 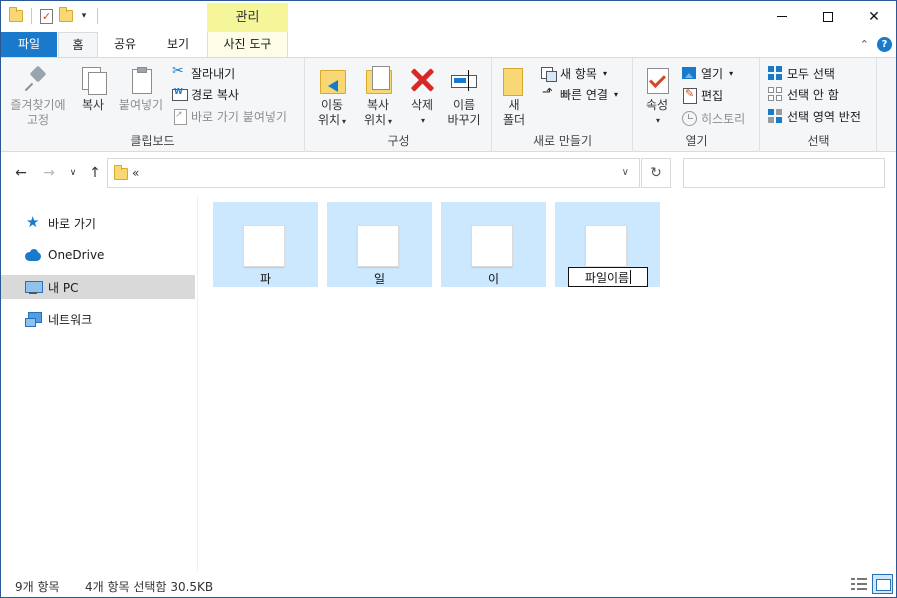 What do you see at coordinates (141, 105) in the screenshot?
I see `paste-label: 붙여넣기` at bounding box center [141, 105].